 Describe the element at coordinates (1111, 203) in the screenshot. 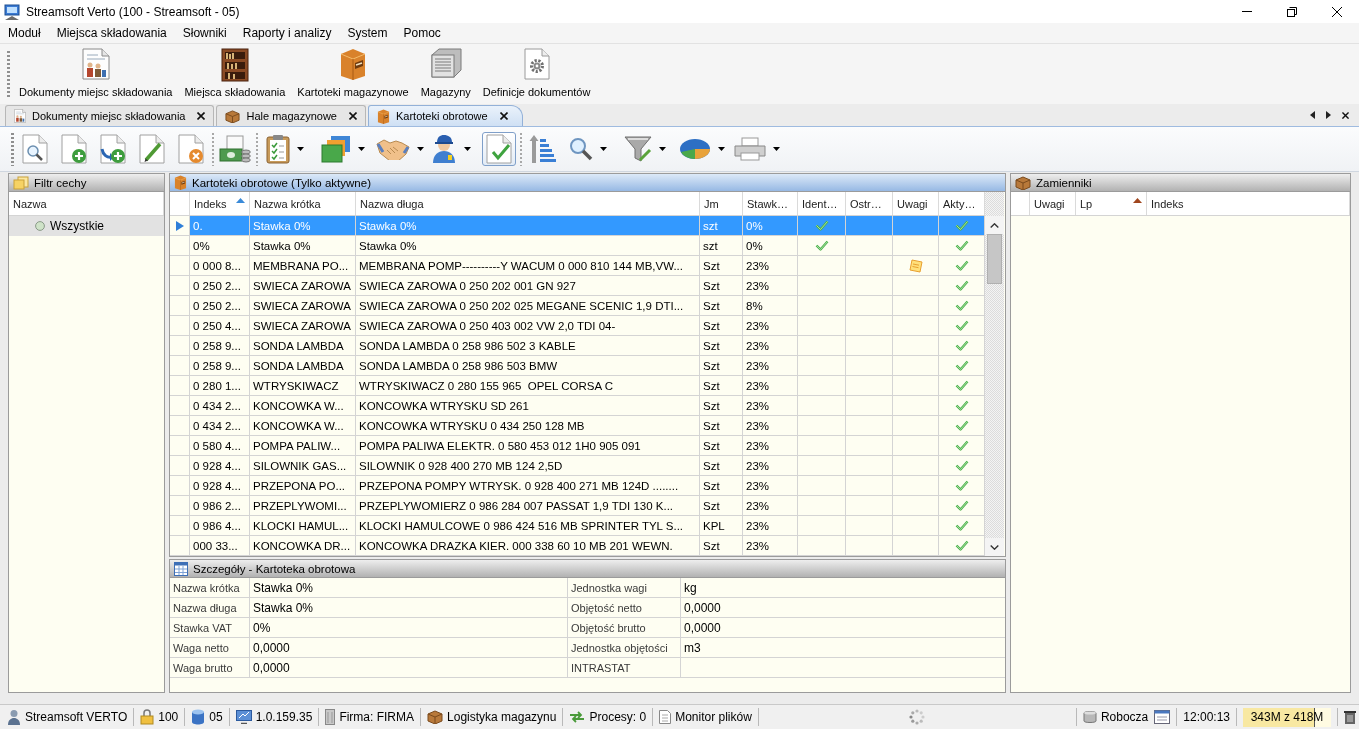

I see `column-header: Lp` at that location.